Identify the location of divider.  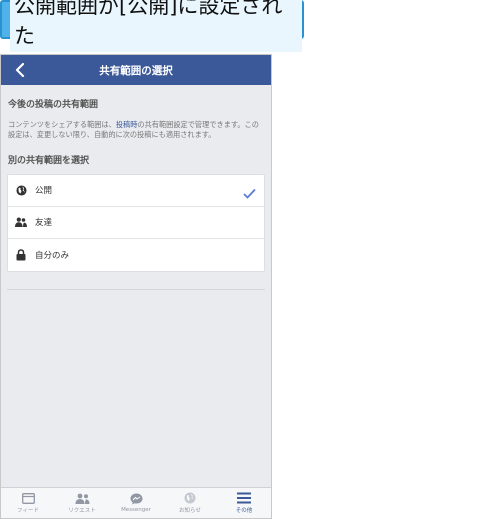
(136, 289).